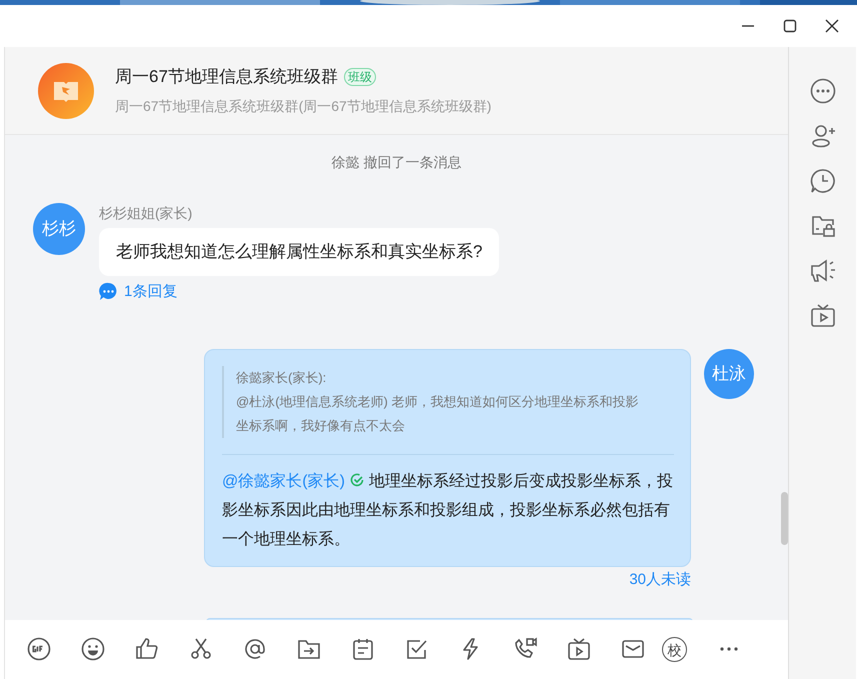 The height and width of the screenshot is (679, 857). Describe the element at coordinates (283, 481) in the screenshot. I see `mention-link: @徐懿家长(家长)` at that location.